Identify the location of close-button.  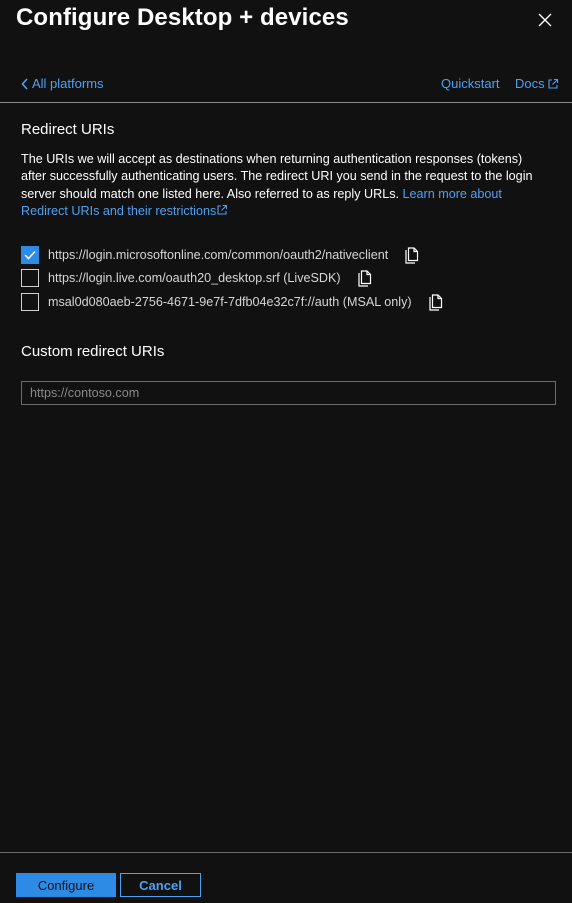
(545, 20).